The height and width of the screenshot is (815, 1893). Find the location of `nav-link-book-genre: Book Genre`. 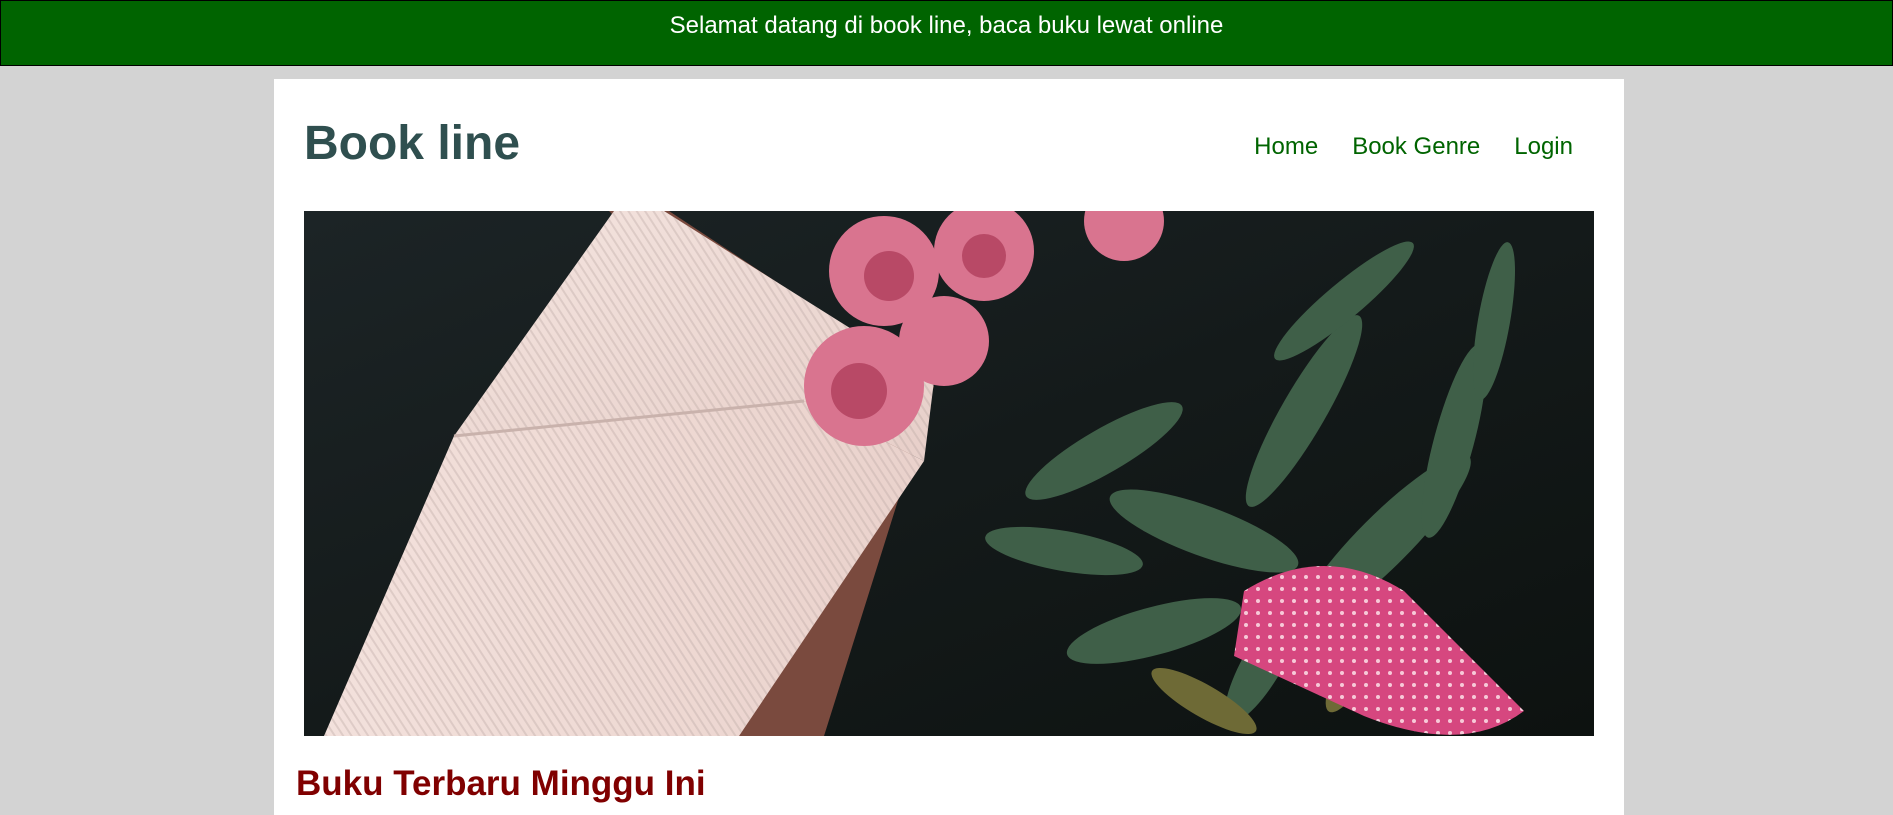

nav-link-book-genre: Book Genre is located at coordinates (1416, 147).